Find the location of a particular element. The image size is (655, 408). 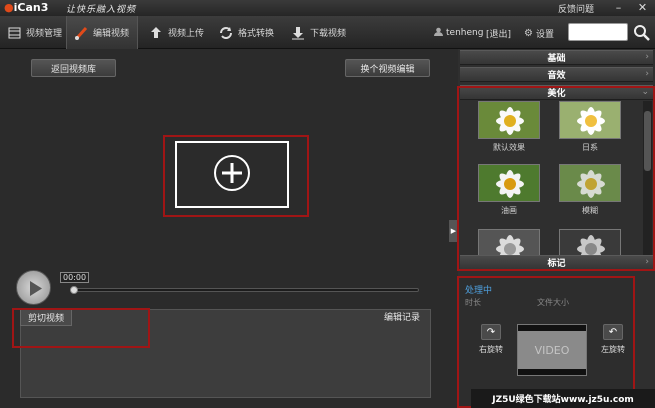

time-display: 00:00 is located at coordinates (75, 277).